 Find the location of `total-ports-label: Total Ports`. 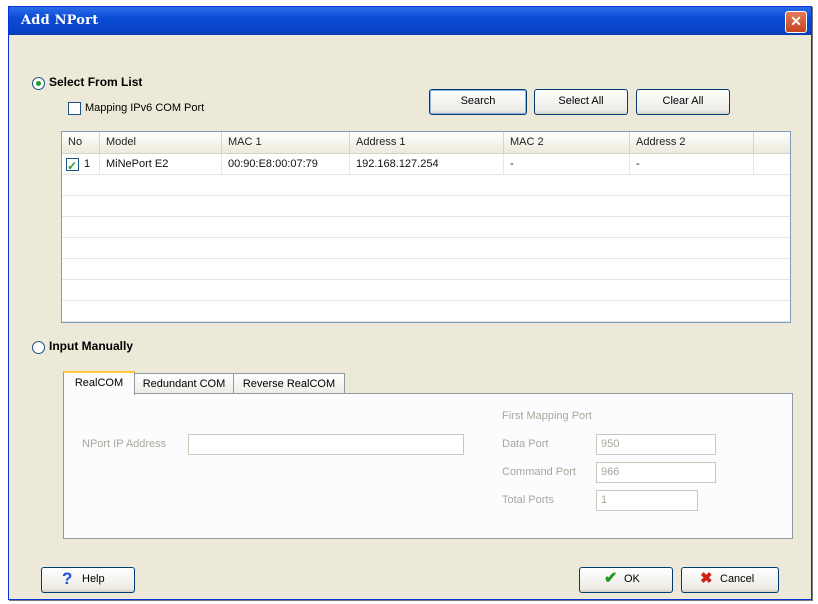

total-ports-label: Total Ports is located at coordinates (528, 500).